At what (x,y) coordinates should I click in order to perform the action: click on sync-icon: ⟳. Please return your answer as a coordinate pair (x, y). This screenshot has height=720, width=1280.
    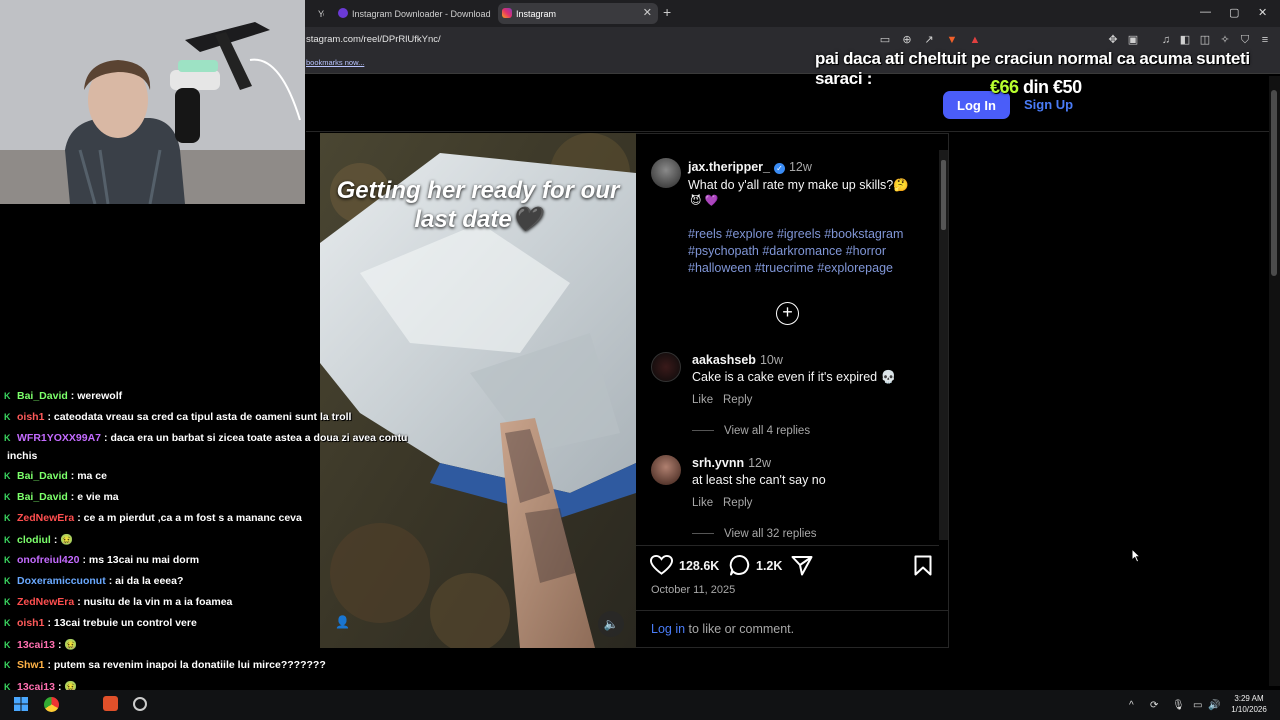
    Looking at the image, I should click on (1154, 705).